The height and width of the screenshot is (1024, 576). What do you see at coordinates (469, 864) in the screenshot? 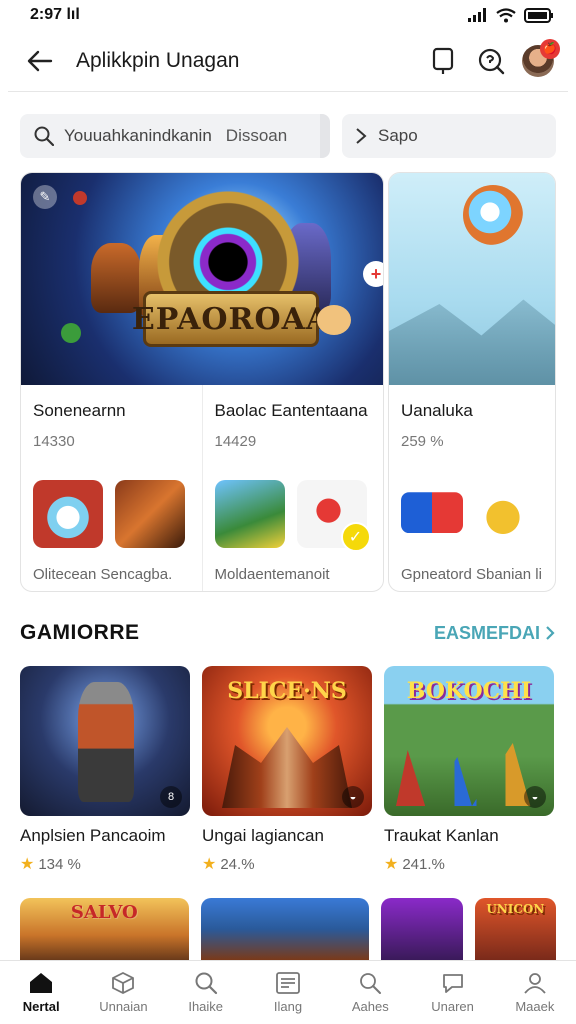
I see `game-rating: ★ 241.%` at bounding box center [469, 864].